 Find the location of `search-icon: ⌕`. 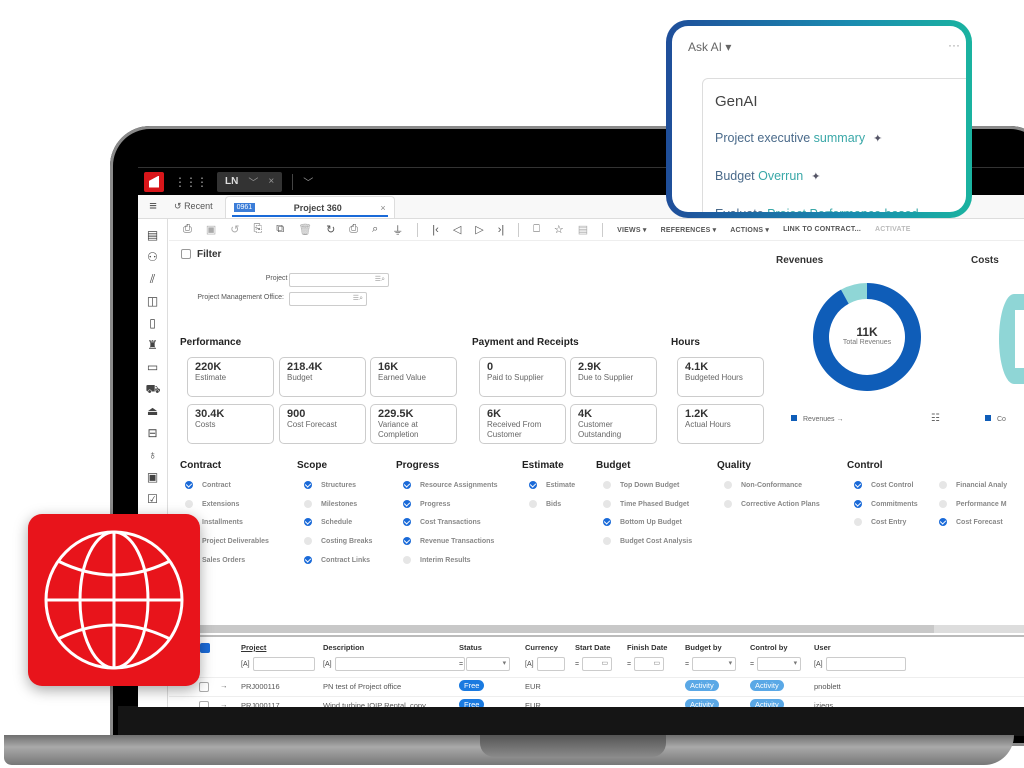

search-icon: ⌕ is located at coordinates (375, 229).